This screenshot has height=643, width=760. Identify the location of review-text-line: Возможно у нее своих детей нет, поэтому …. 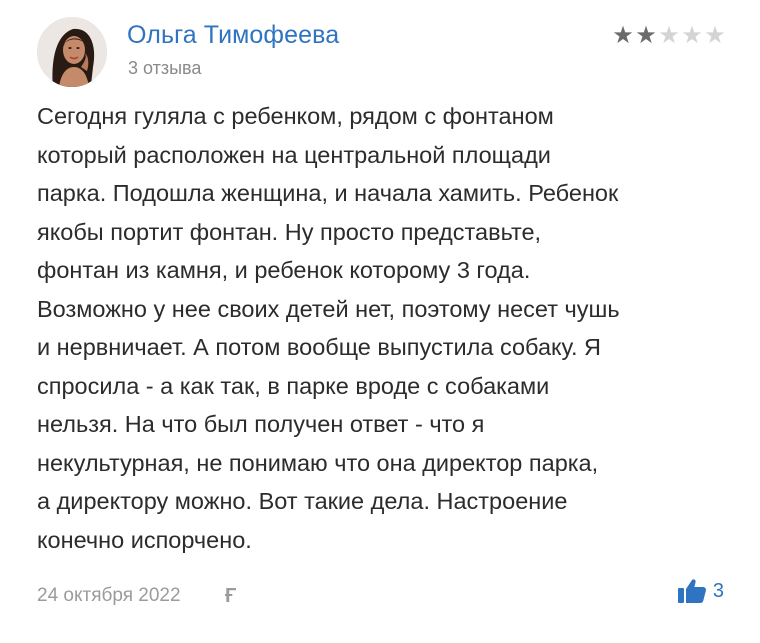
(328, 308).